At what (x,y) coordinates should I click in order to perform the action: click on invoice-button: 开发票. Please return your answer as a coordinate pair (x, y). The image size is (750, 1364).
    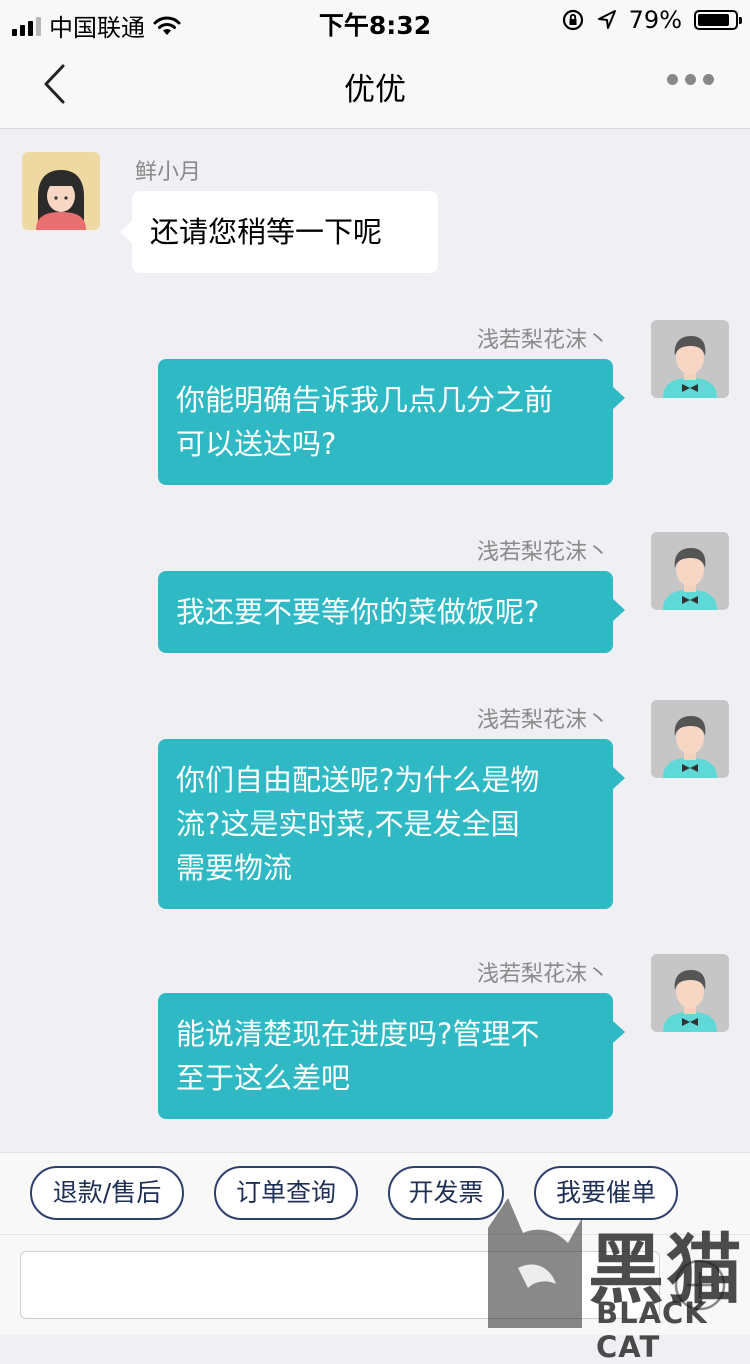
    Looking at the image, I should click on (446, 1193).